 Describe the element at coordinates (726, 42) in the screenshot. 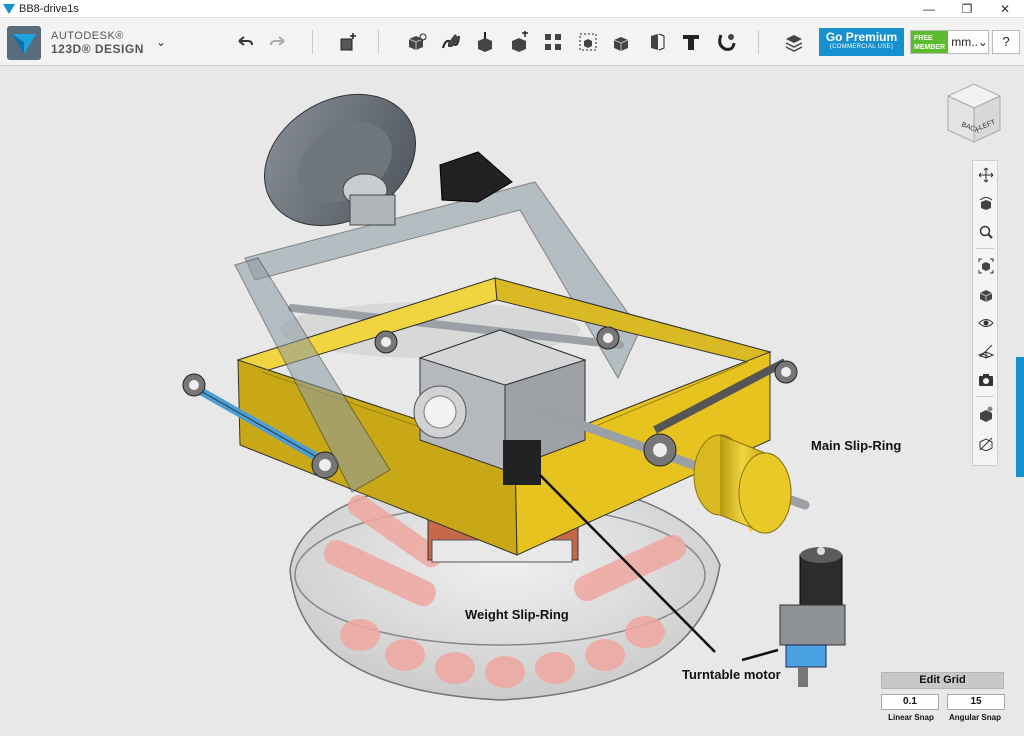

I see `material-icon` at that location.